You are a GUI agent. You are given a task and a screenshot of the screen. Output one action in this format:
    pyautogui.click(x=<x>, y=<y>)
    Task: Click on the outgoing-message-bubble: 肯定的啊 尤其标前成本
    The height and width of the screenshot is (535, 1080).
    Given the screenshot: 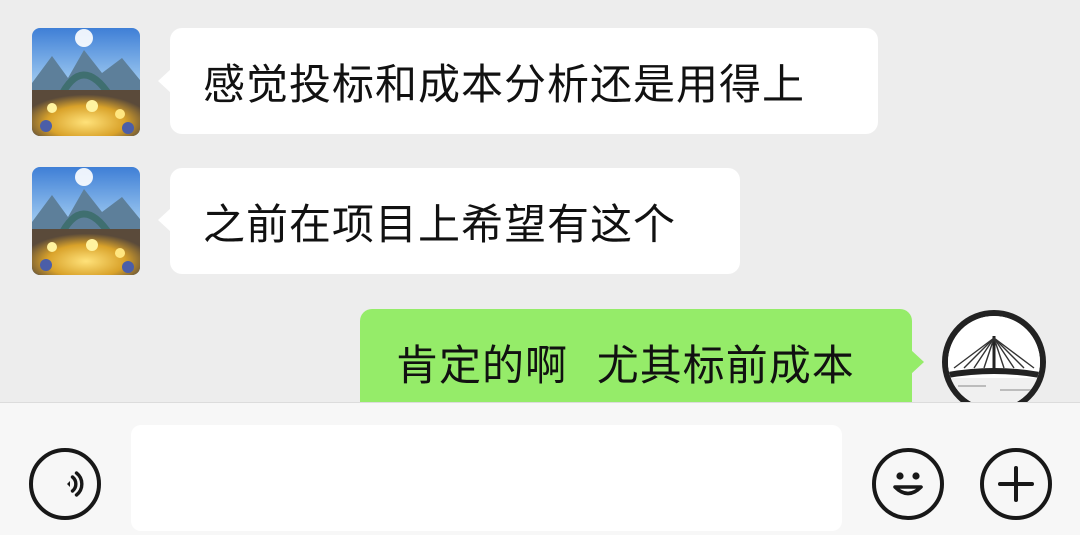 What is the action you would take?
    pyautogui.click(x=636, y=355)
    